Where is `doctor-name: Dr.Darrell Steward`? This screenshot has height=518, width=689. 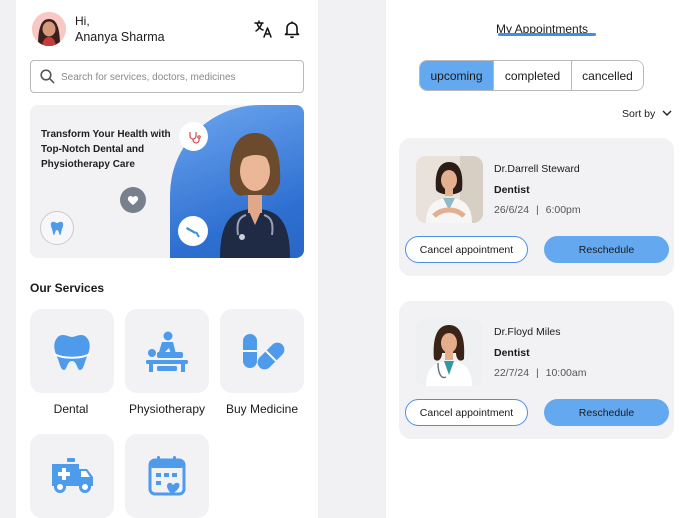
doctor-name: Dr.Darrell Steward is located at coordinates (537, 169).